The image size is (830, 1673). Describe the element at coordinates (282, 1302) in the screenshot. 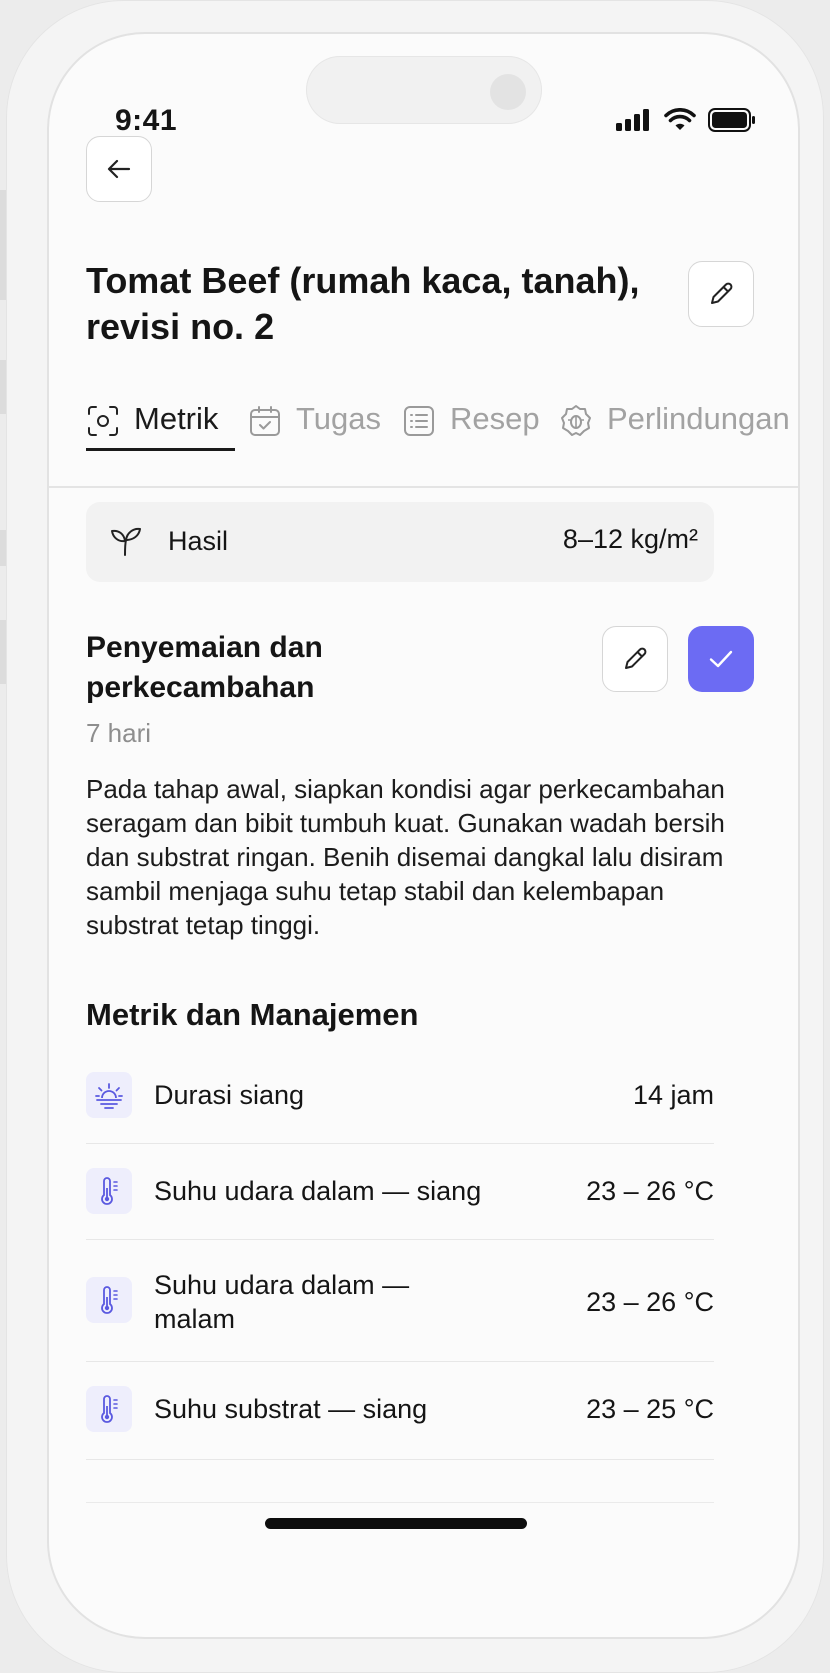

I see `metric-label: Suhu udara dalam — malam` at that location.